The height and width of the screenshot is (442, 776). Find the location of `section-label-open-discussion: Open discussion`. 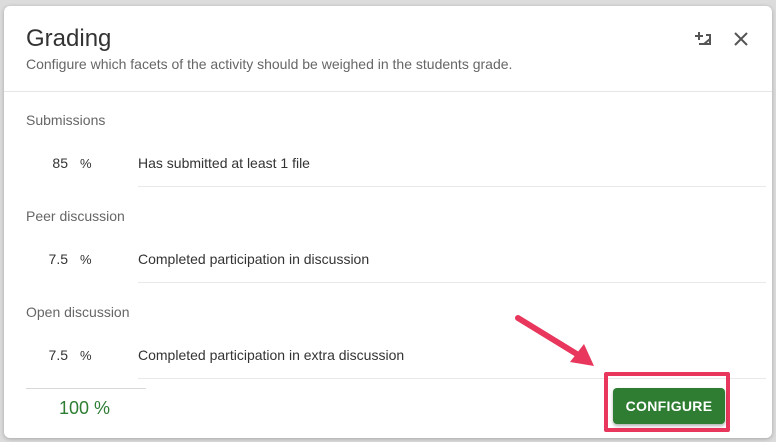

section-label-open-discussion: Open discussion is located at coordinates (78, 312).